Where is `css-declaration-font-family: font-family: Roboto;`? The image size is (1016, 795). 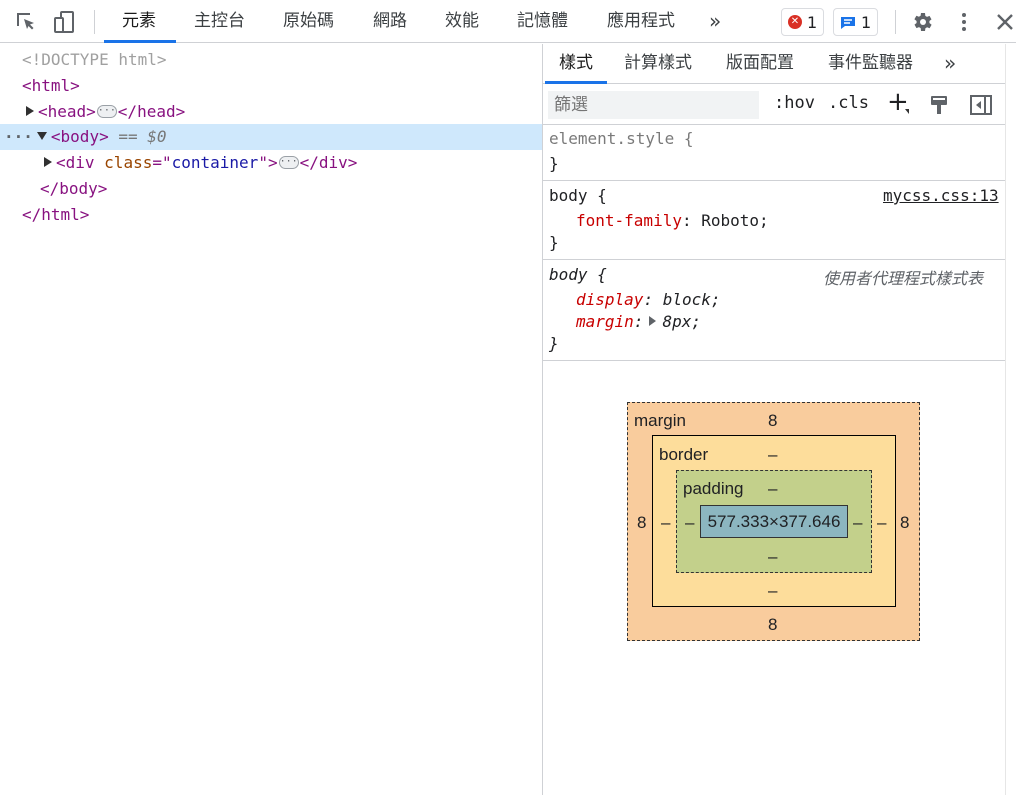
css-declaration-font-family: font-family: Roboto; is located at coordinates (672, 220).